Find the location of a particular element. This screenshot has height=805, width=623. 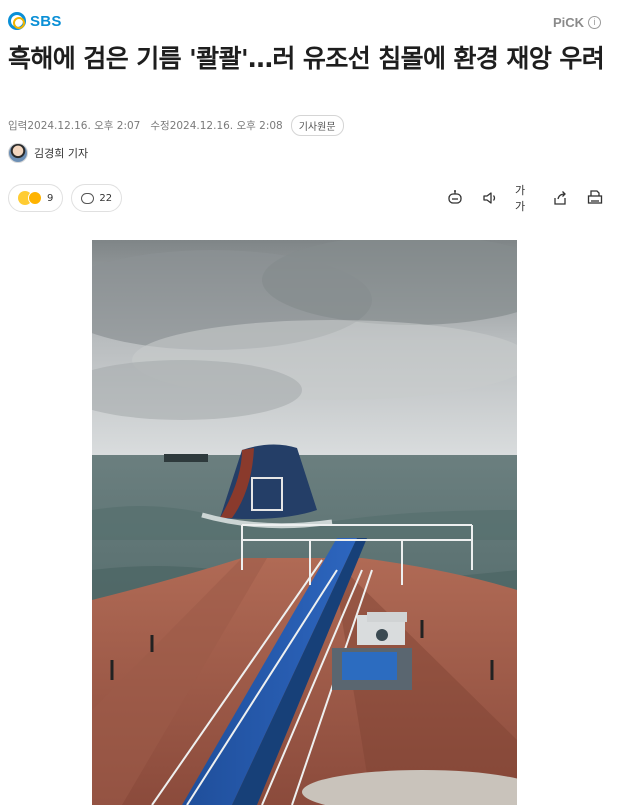

reporter-info: 김경희 기자 is located at coordinates (48, 153).